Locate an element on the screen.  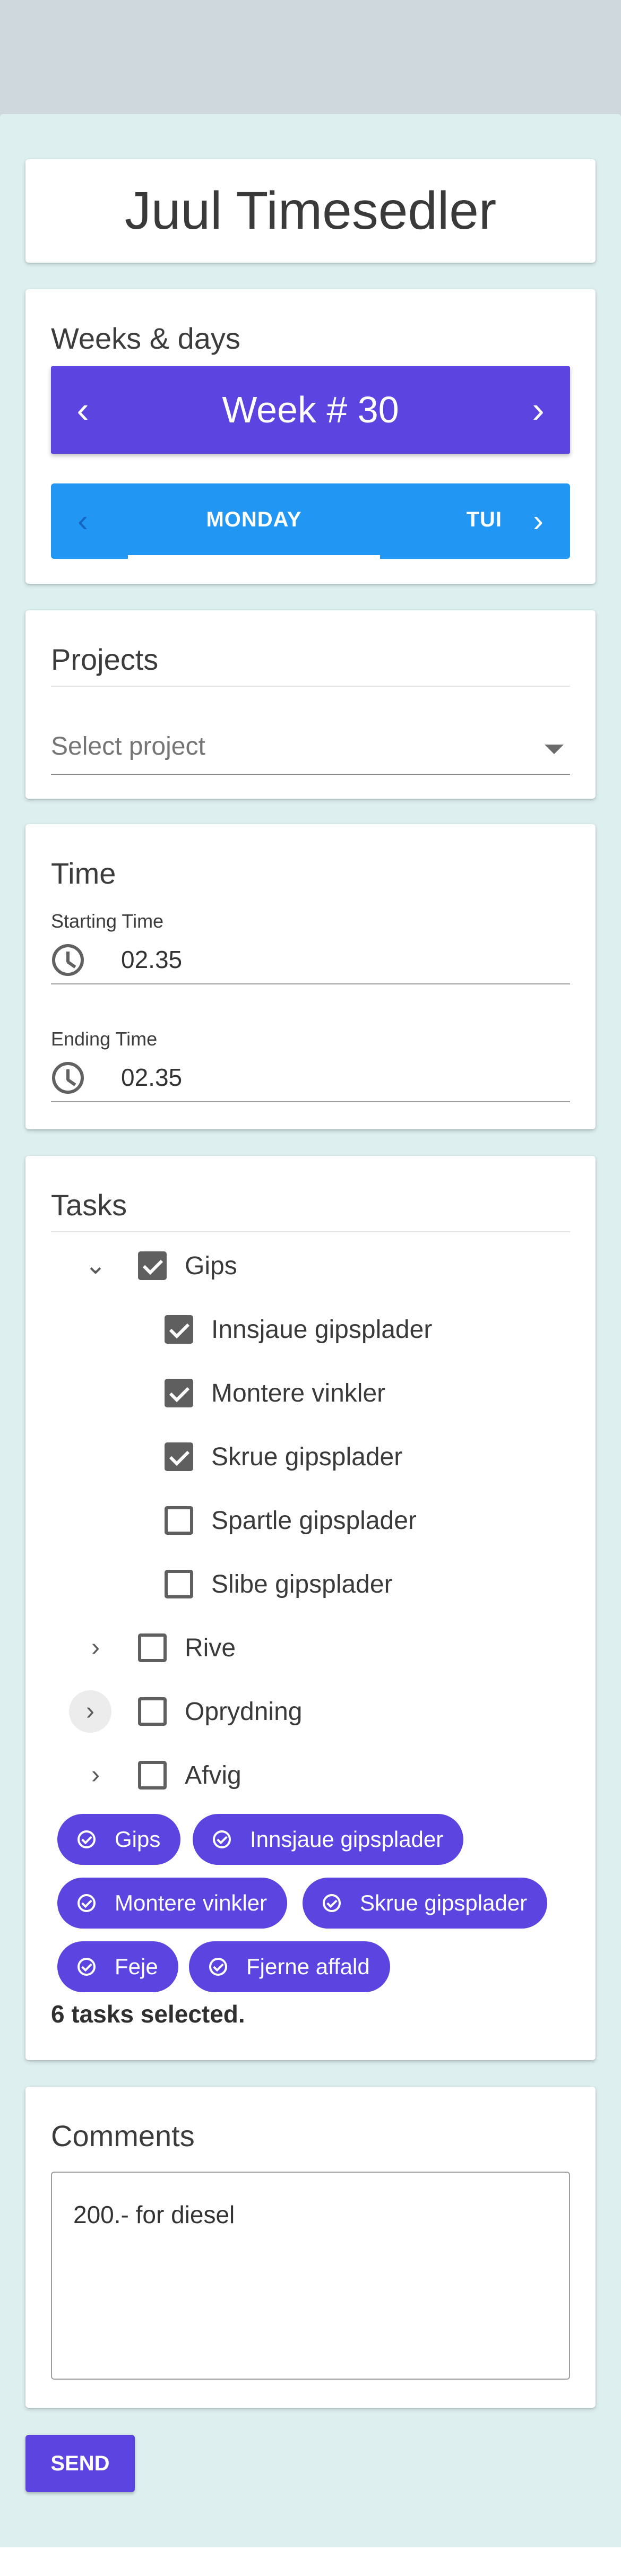
tasks-selected-count: 6 tasks selected. is located at coordinates (148, 2014).